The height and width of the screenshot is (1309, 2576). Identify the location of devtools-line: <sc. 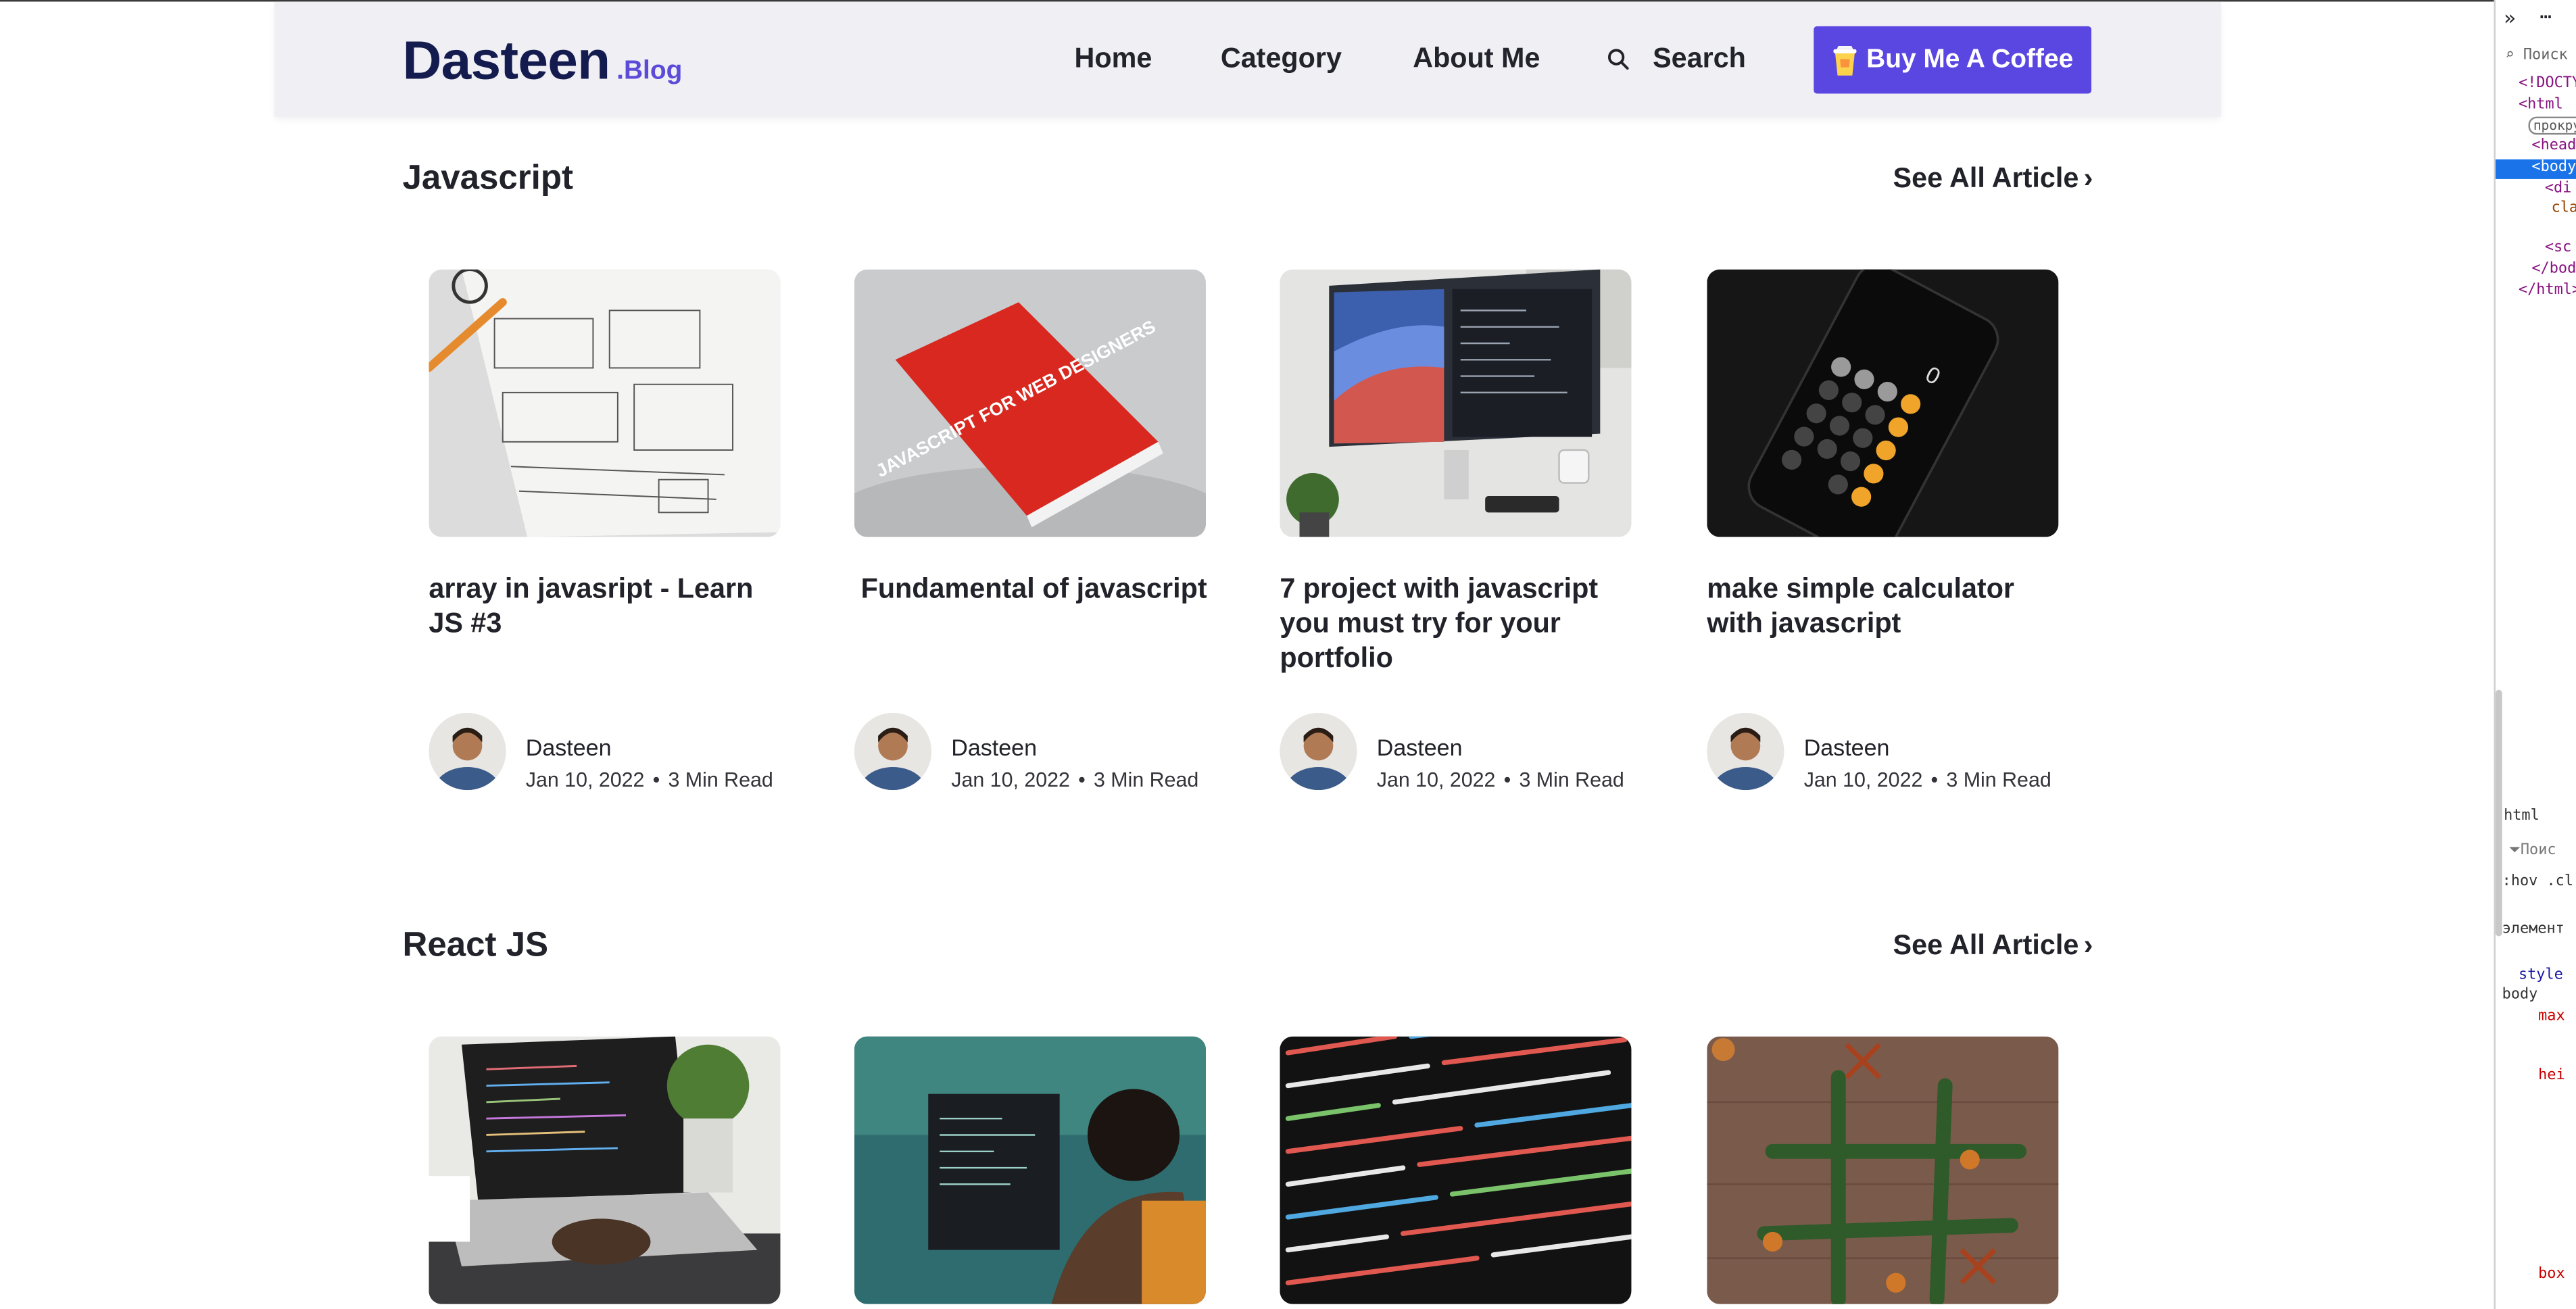
(2558, 248).